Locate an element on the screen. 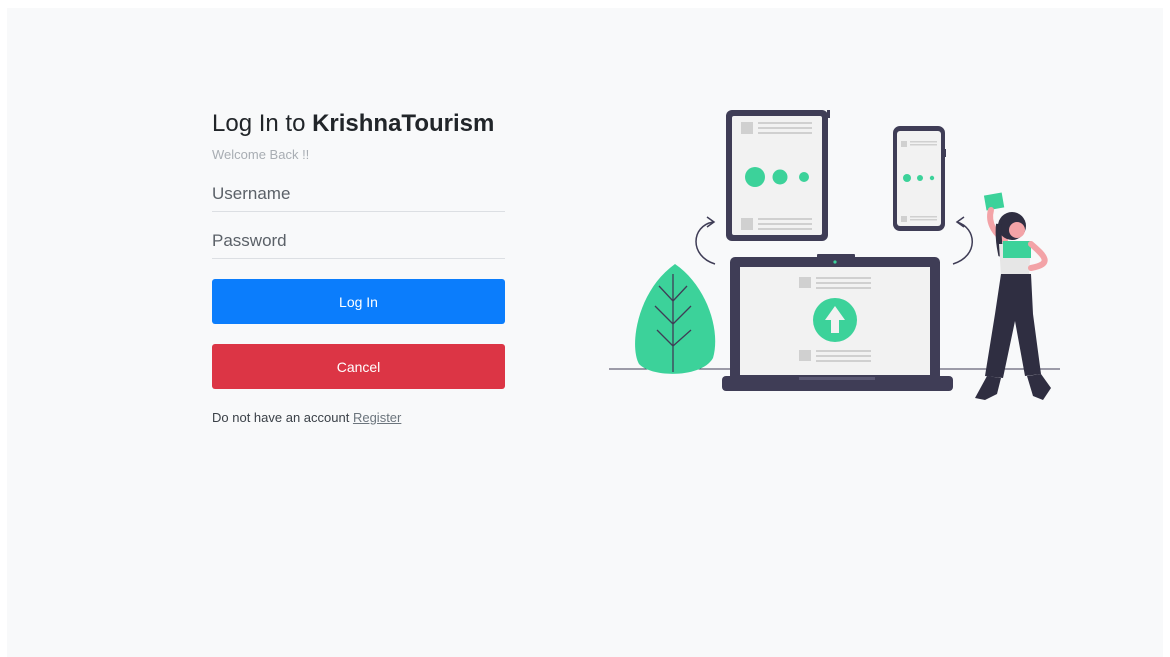  register-prompt: Do not have an account Register is located at coordinates (358, 417).